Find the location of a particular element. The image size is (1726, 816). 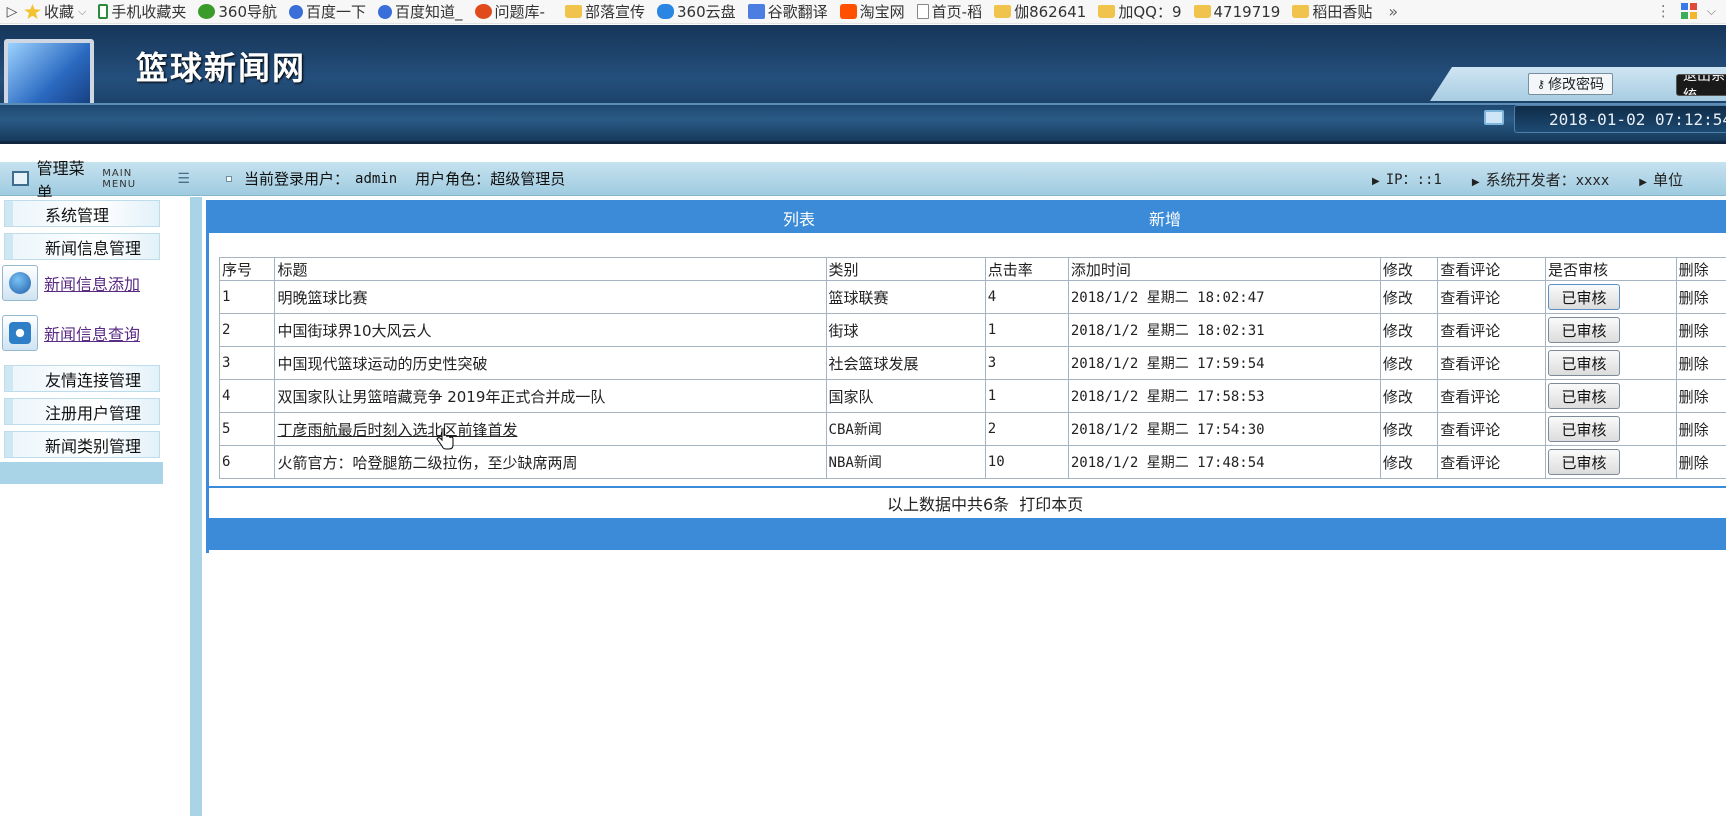

cell-id: 1 is located at coordinates (247, 297).